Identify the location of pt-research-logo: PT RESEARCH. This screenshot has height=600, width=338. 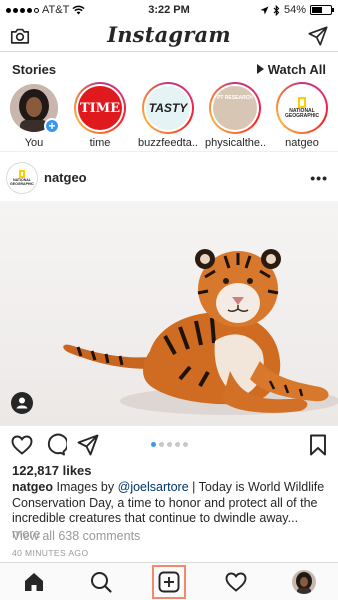
(235, 108).